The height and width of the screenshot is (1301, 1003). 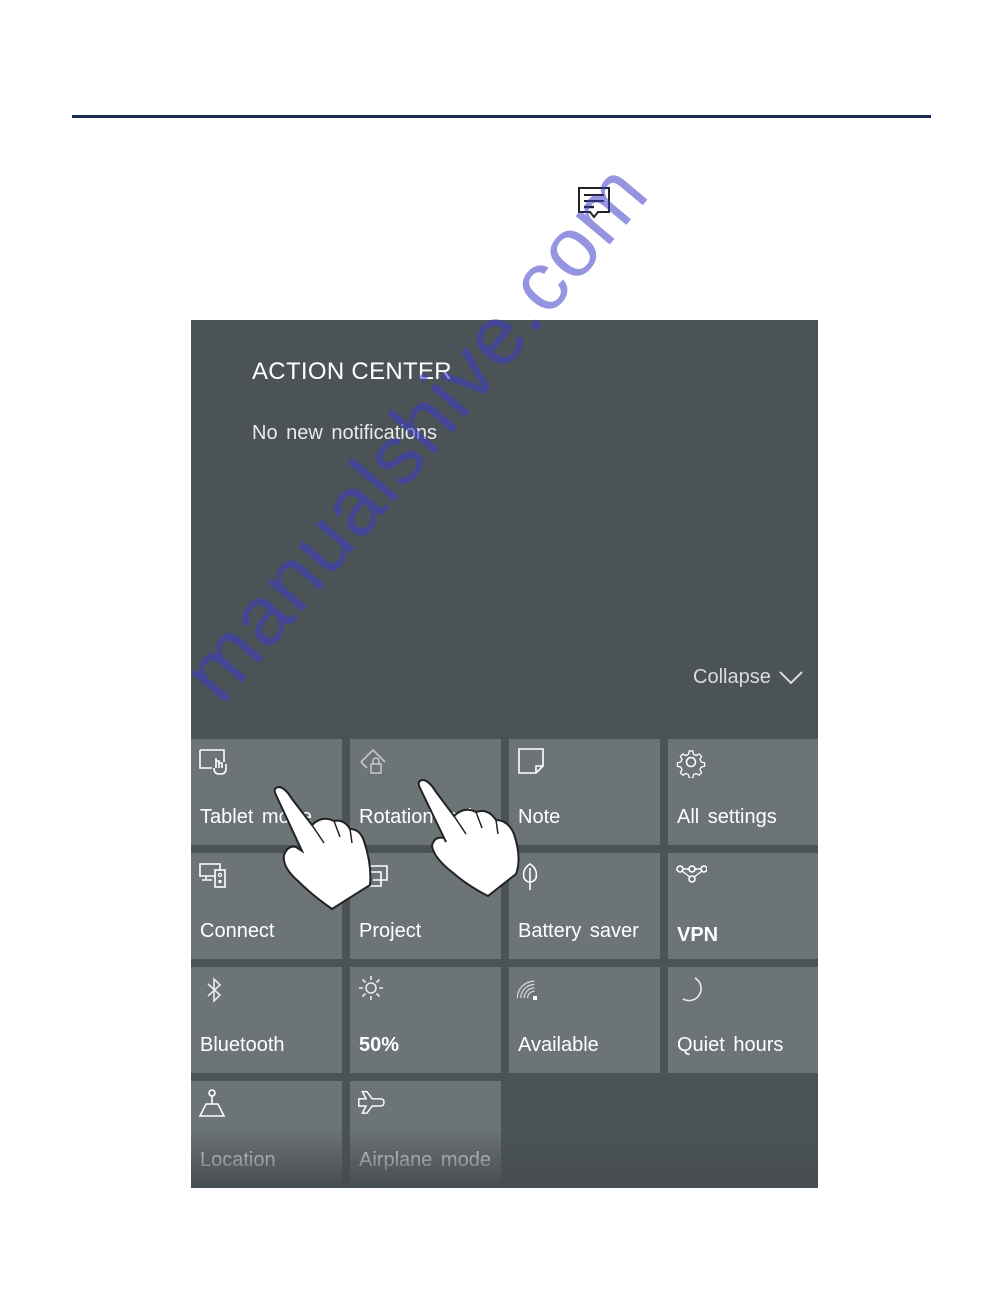 I want to click on tile-label: Tablet mode, so click(x=256, y=817).